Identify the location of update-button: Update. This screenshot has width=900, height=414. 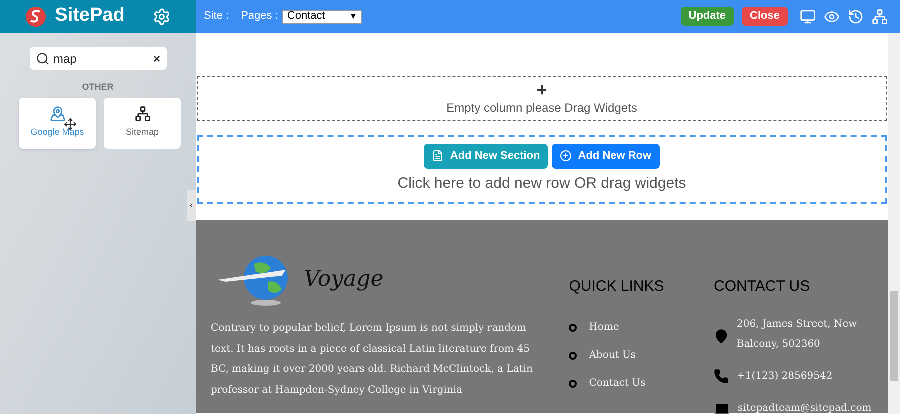
(707, 16).